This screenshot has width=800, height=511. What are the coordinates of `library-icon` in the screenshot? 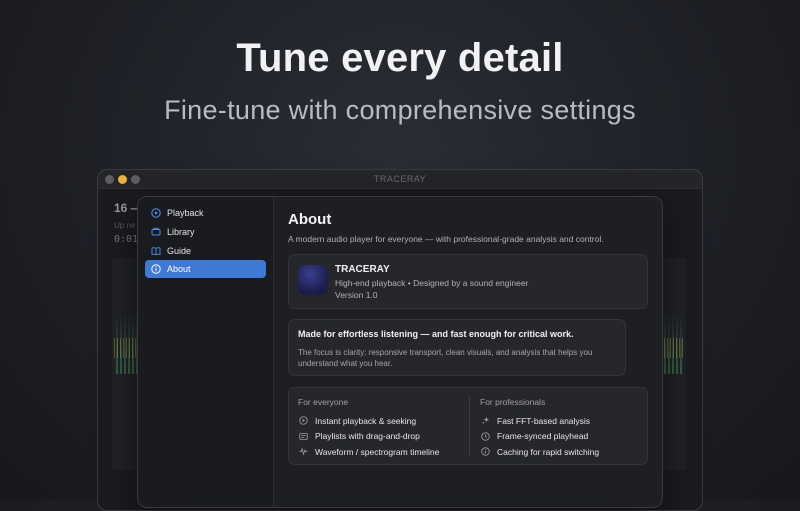 It's located at (156, 232).